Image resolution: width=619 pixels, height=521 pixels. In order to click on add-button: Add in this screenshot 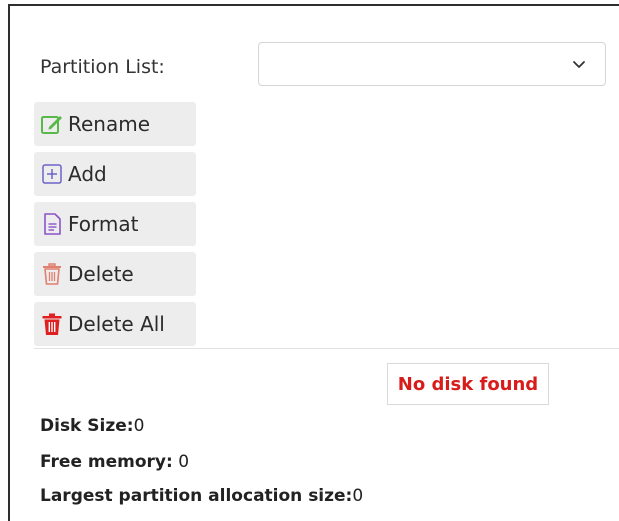, I will do `click(115, 174)`.